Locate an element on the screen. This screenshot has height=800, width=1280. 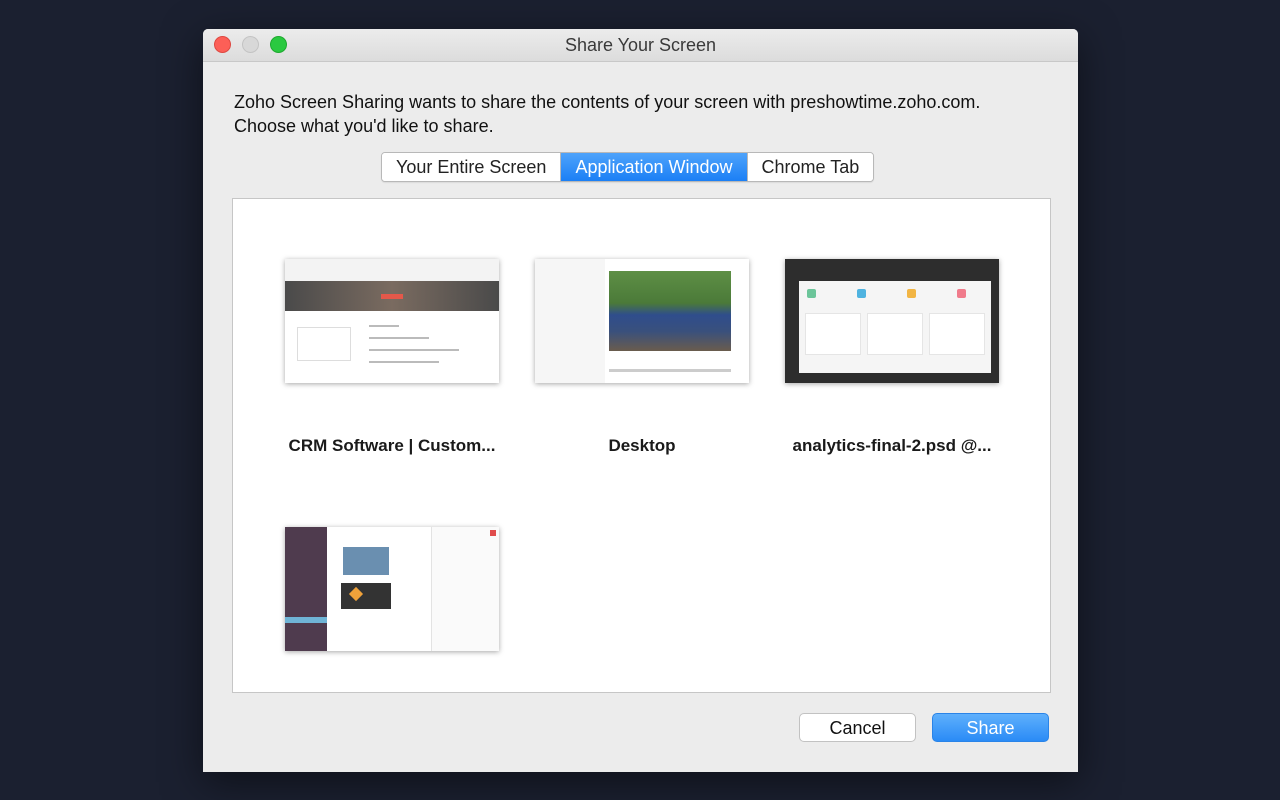
window-thumbnail-analytics-psd is located at coordinates (892, 321).